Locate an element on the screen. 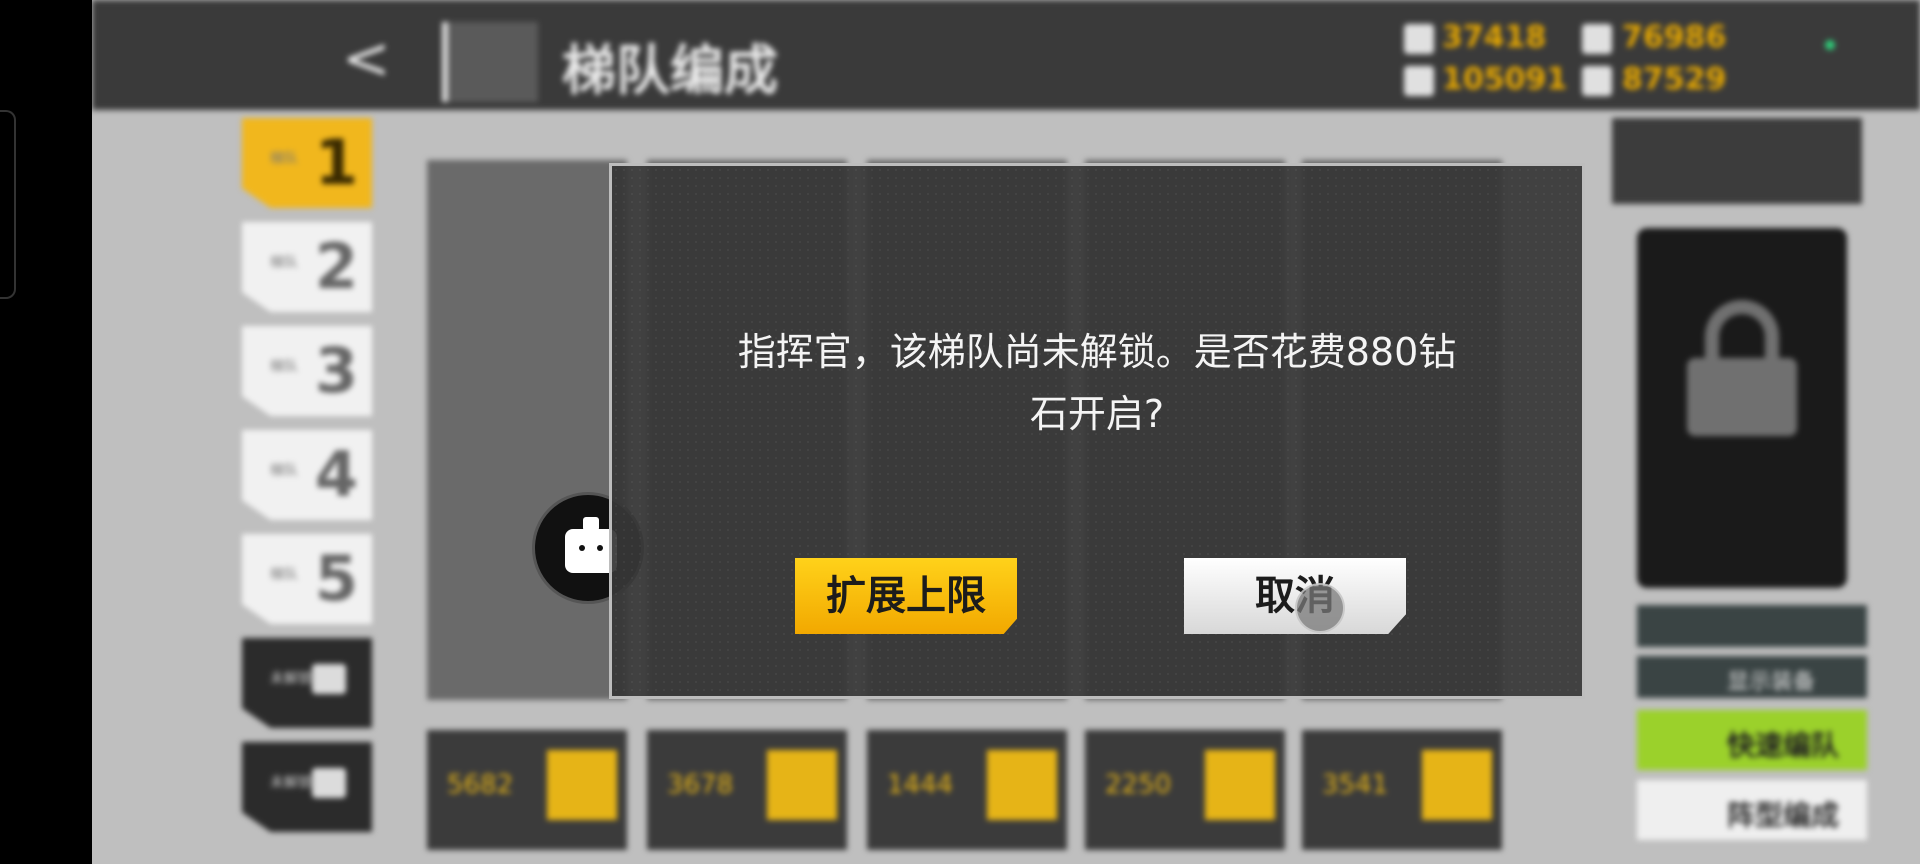  system-edge-handle is located at coordinates (8, 204).